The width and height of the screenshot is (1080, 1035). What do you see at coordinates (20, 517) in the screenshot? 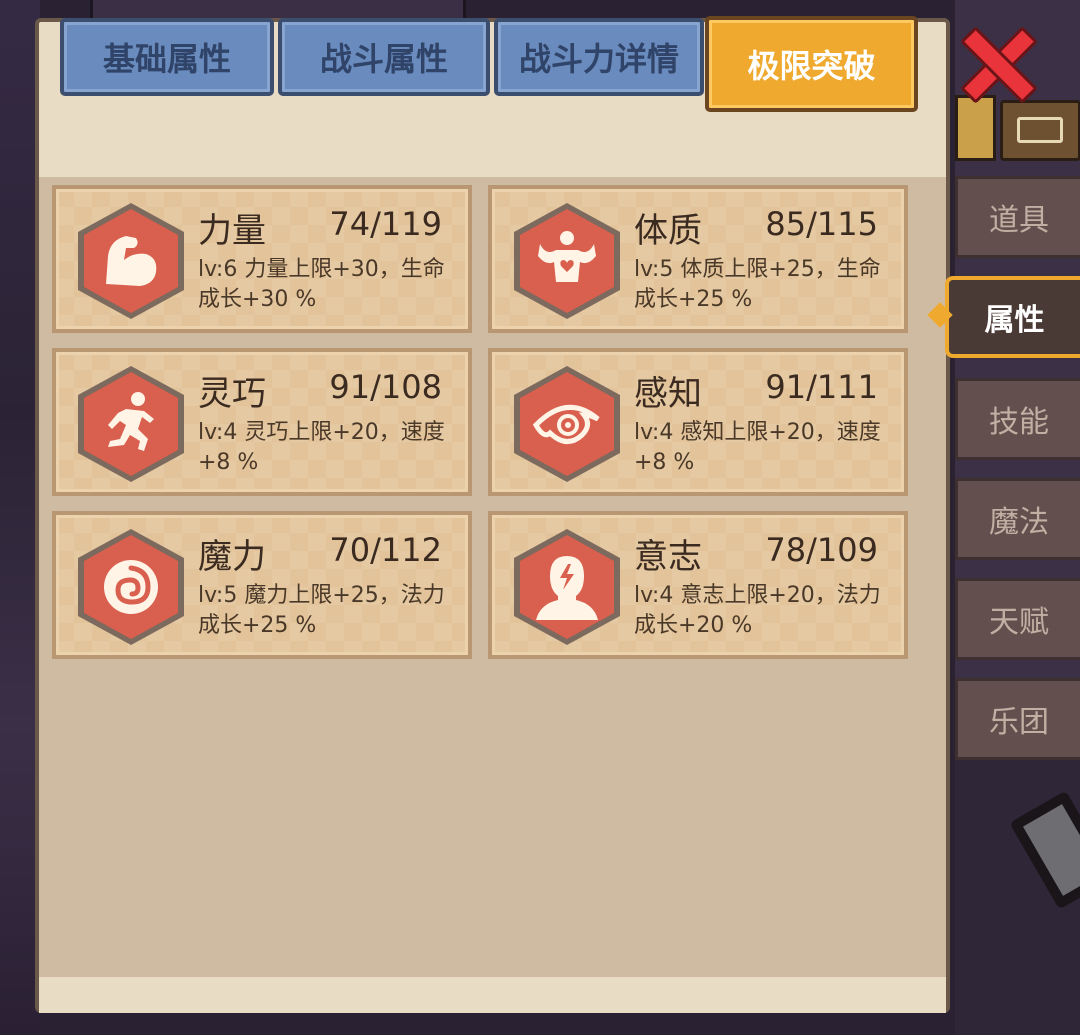
I see `background-left` at bounding box center [20, 517].